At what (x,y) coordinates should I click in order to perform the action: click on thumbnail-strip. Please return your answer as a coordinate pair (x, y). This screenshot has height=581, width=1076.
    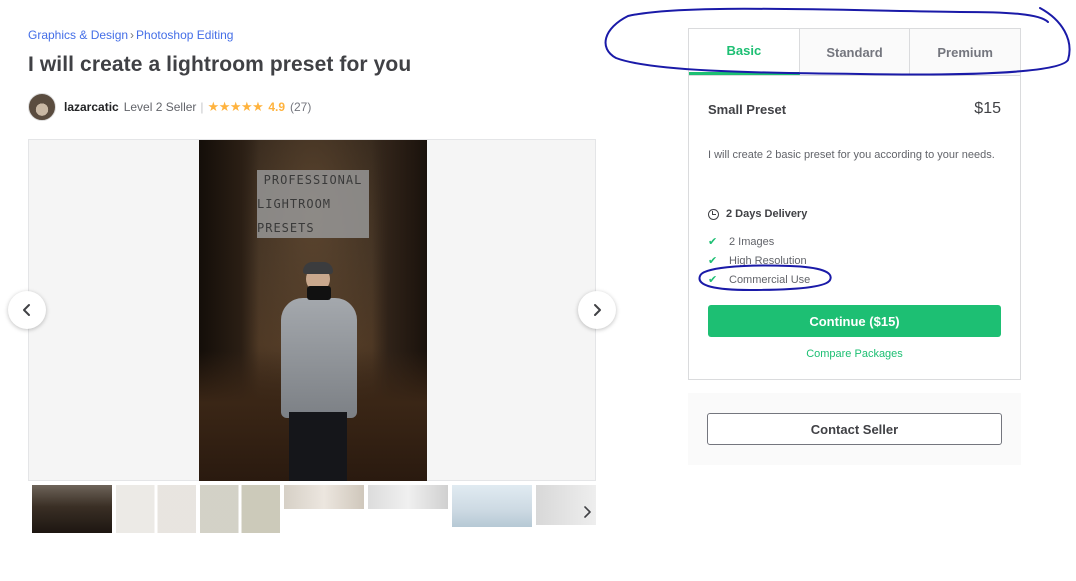
    Looking at the image, I should click on (314, 509).